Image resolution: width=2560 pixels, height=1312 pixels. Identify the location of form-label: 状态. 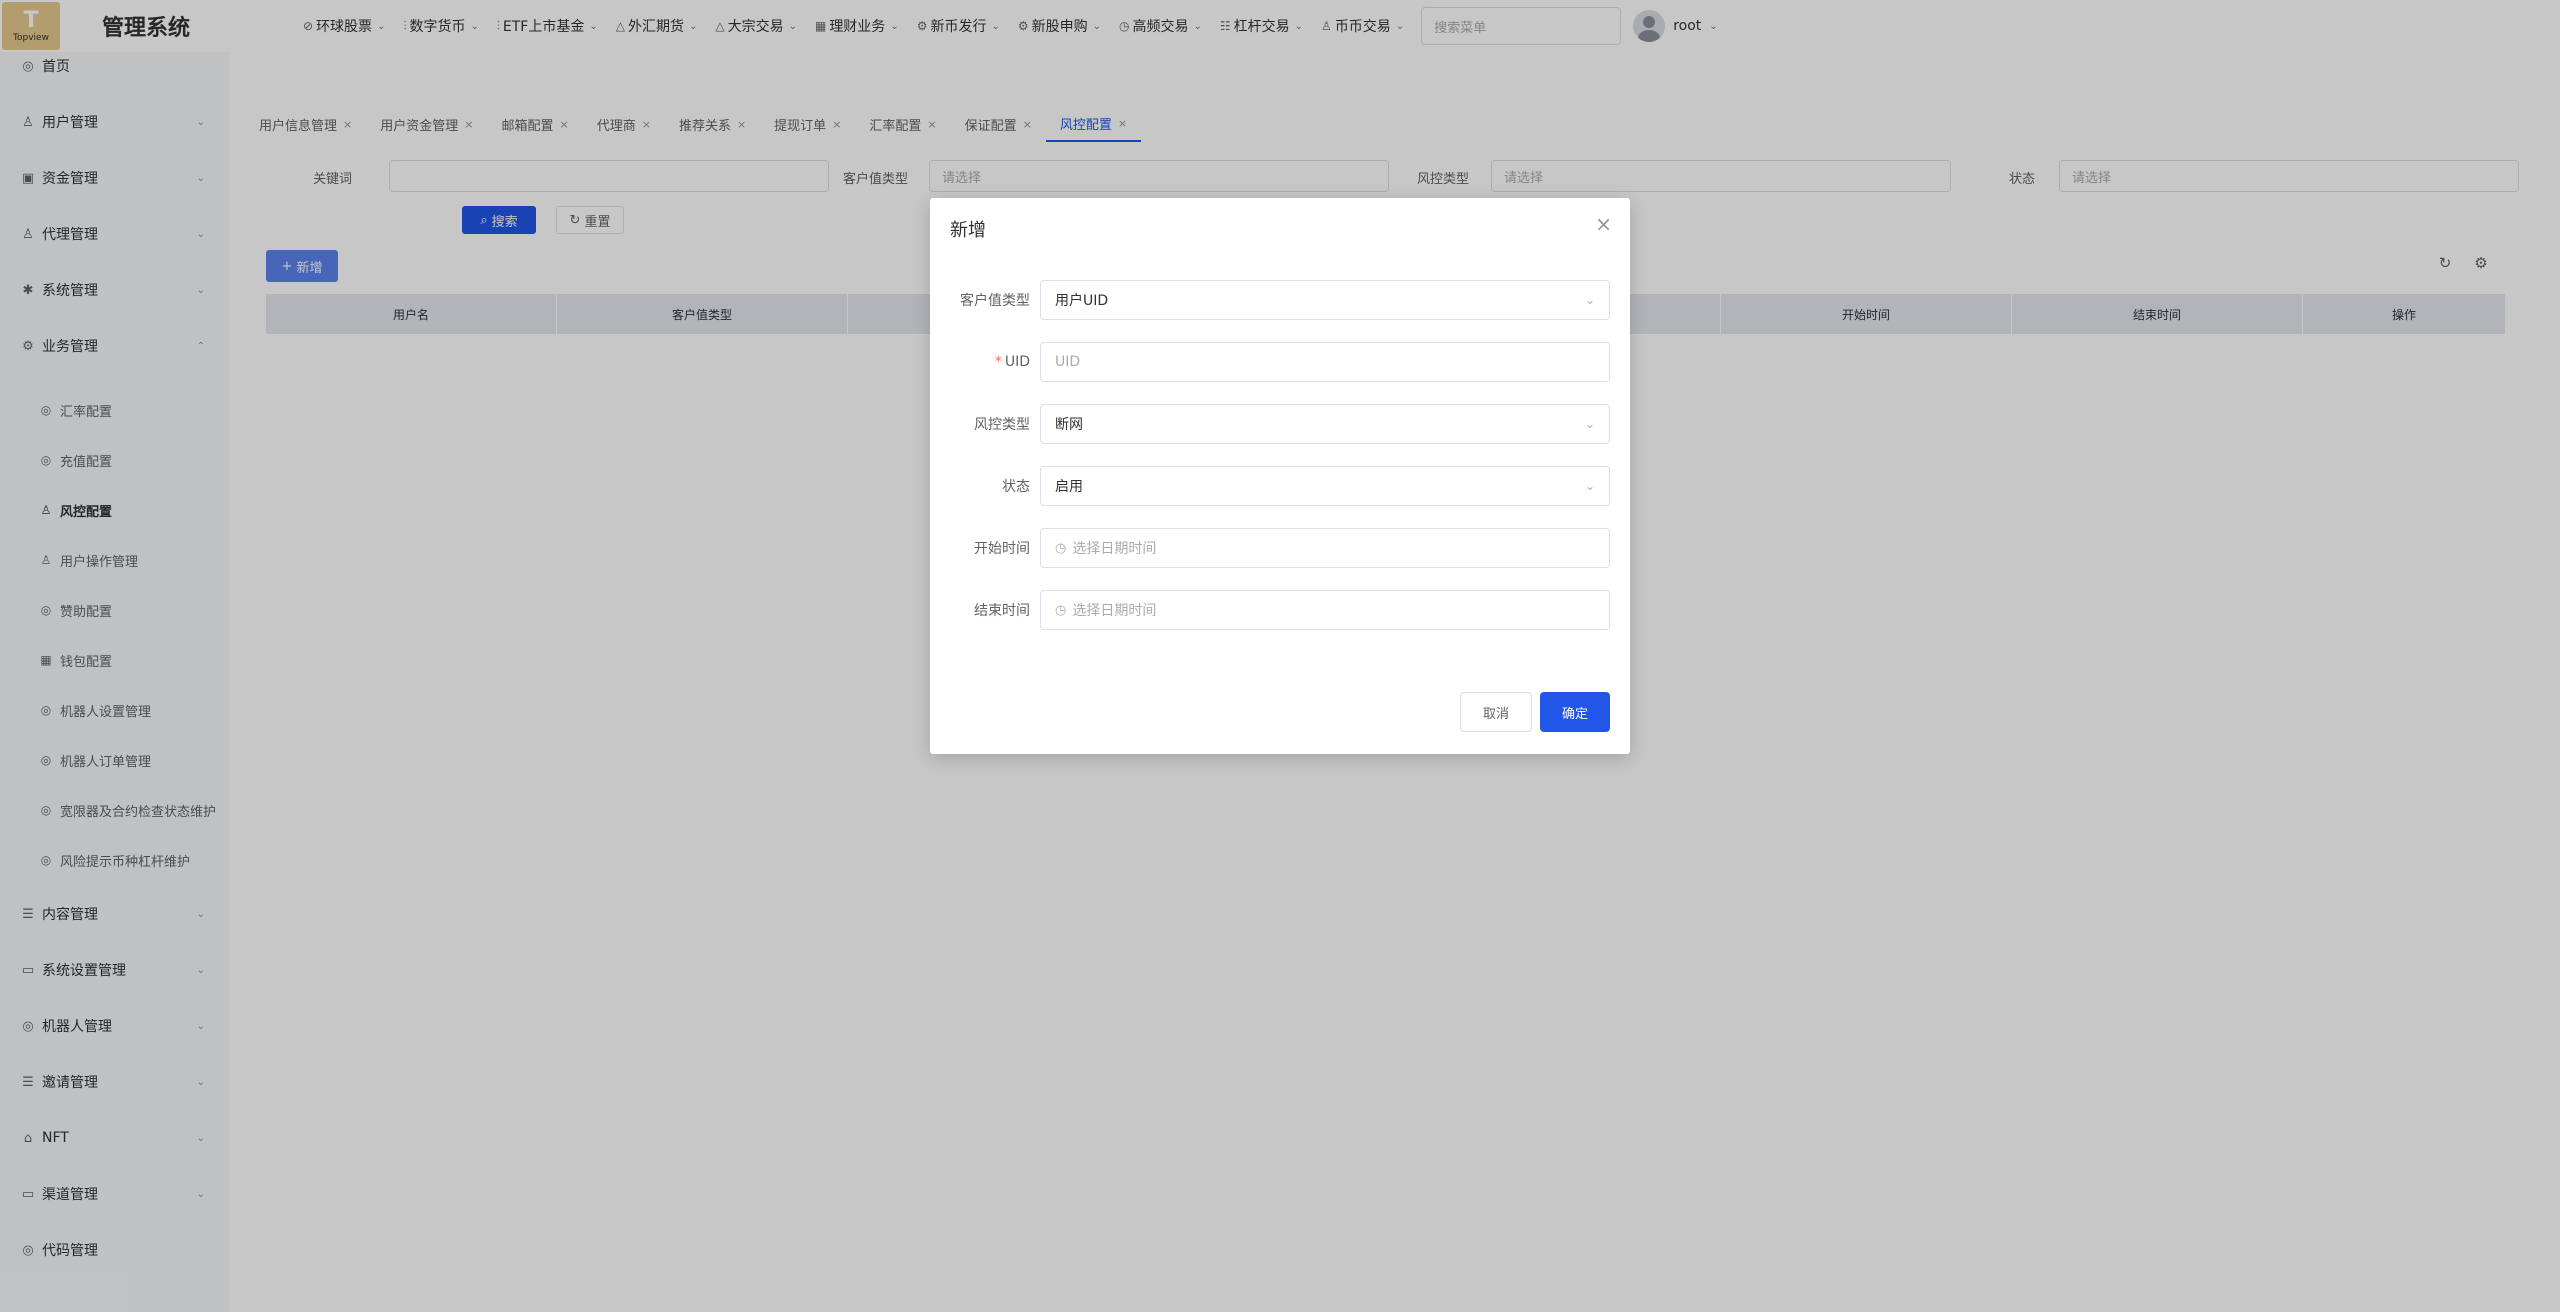
(1016, 486).